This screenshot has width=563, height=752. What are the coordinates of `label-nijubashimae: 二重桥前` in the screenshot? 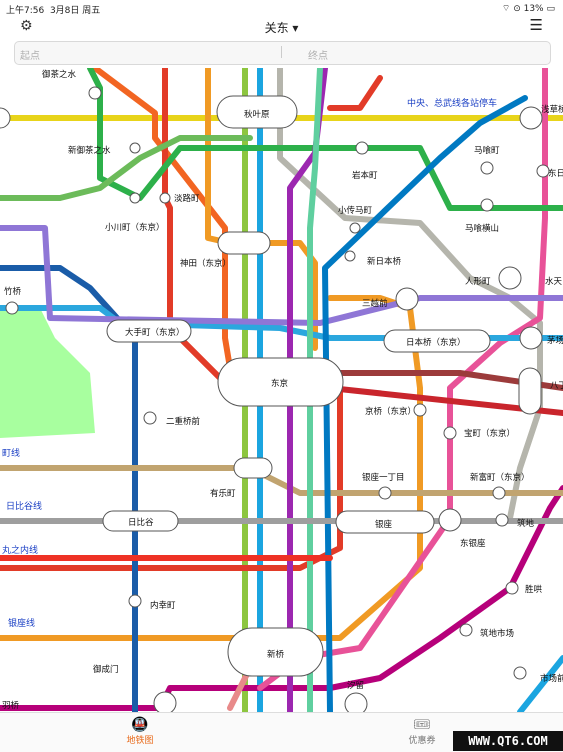 It's located at (183, 421).